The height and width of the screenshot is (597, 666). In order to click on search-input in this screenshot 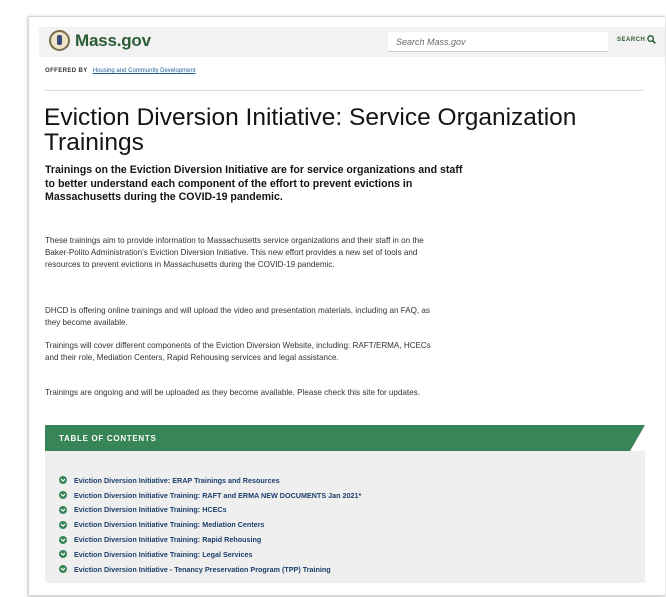, I will do `click(498, 42)`.